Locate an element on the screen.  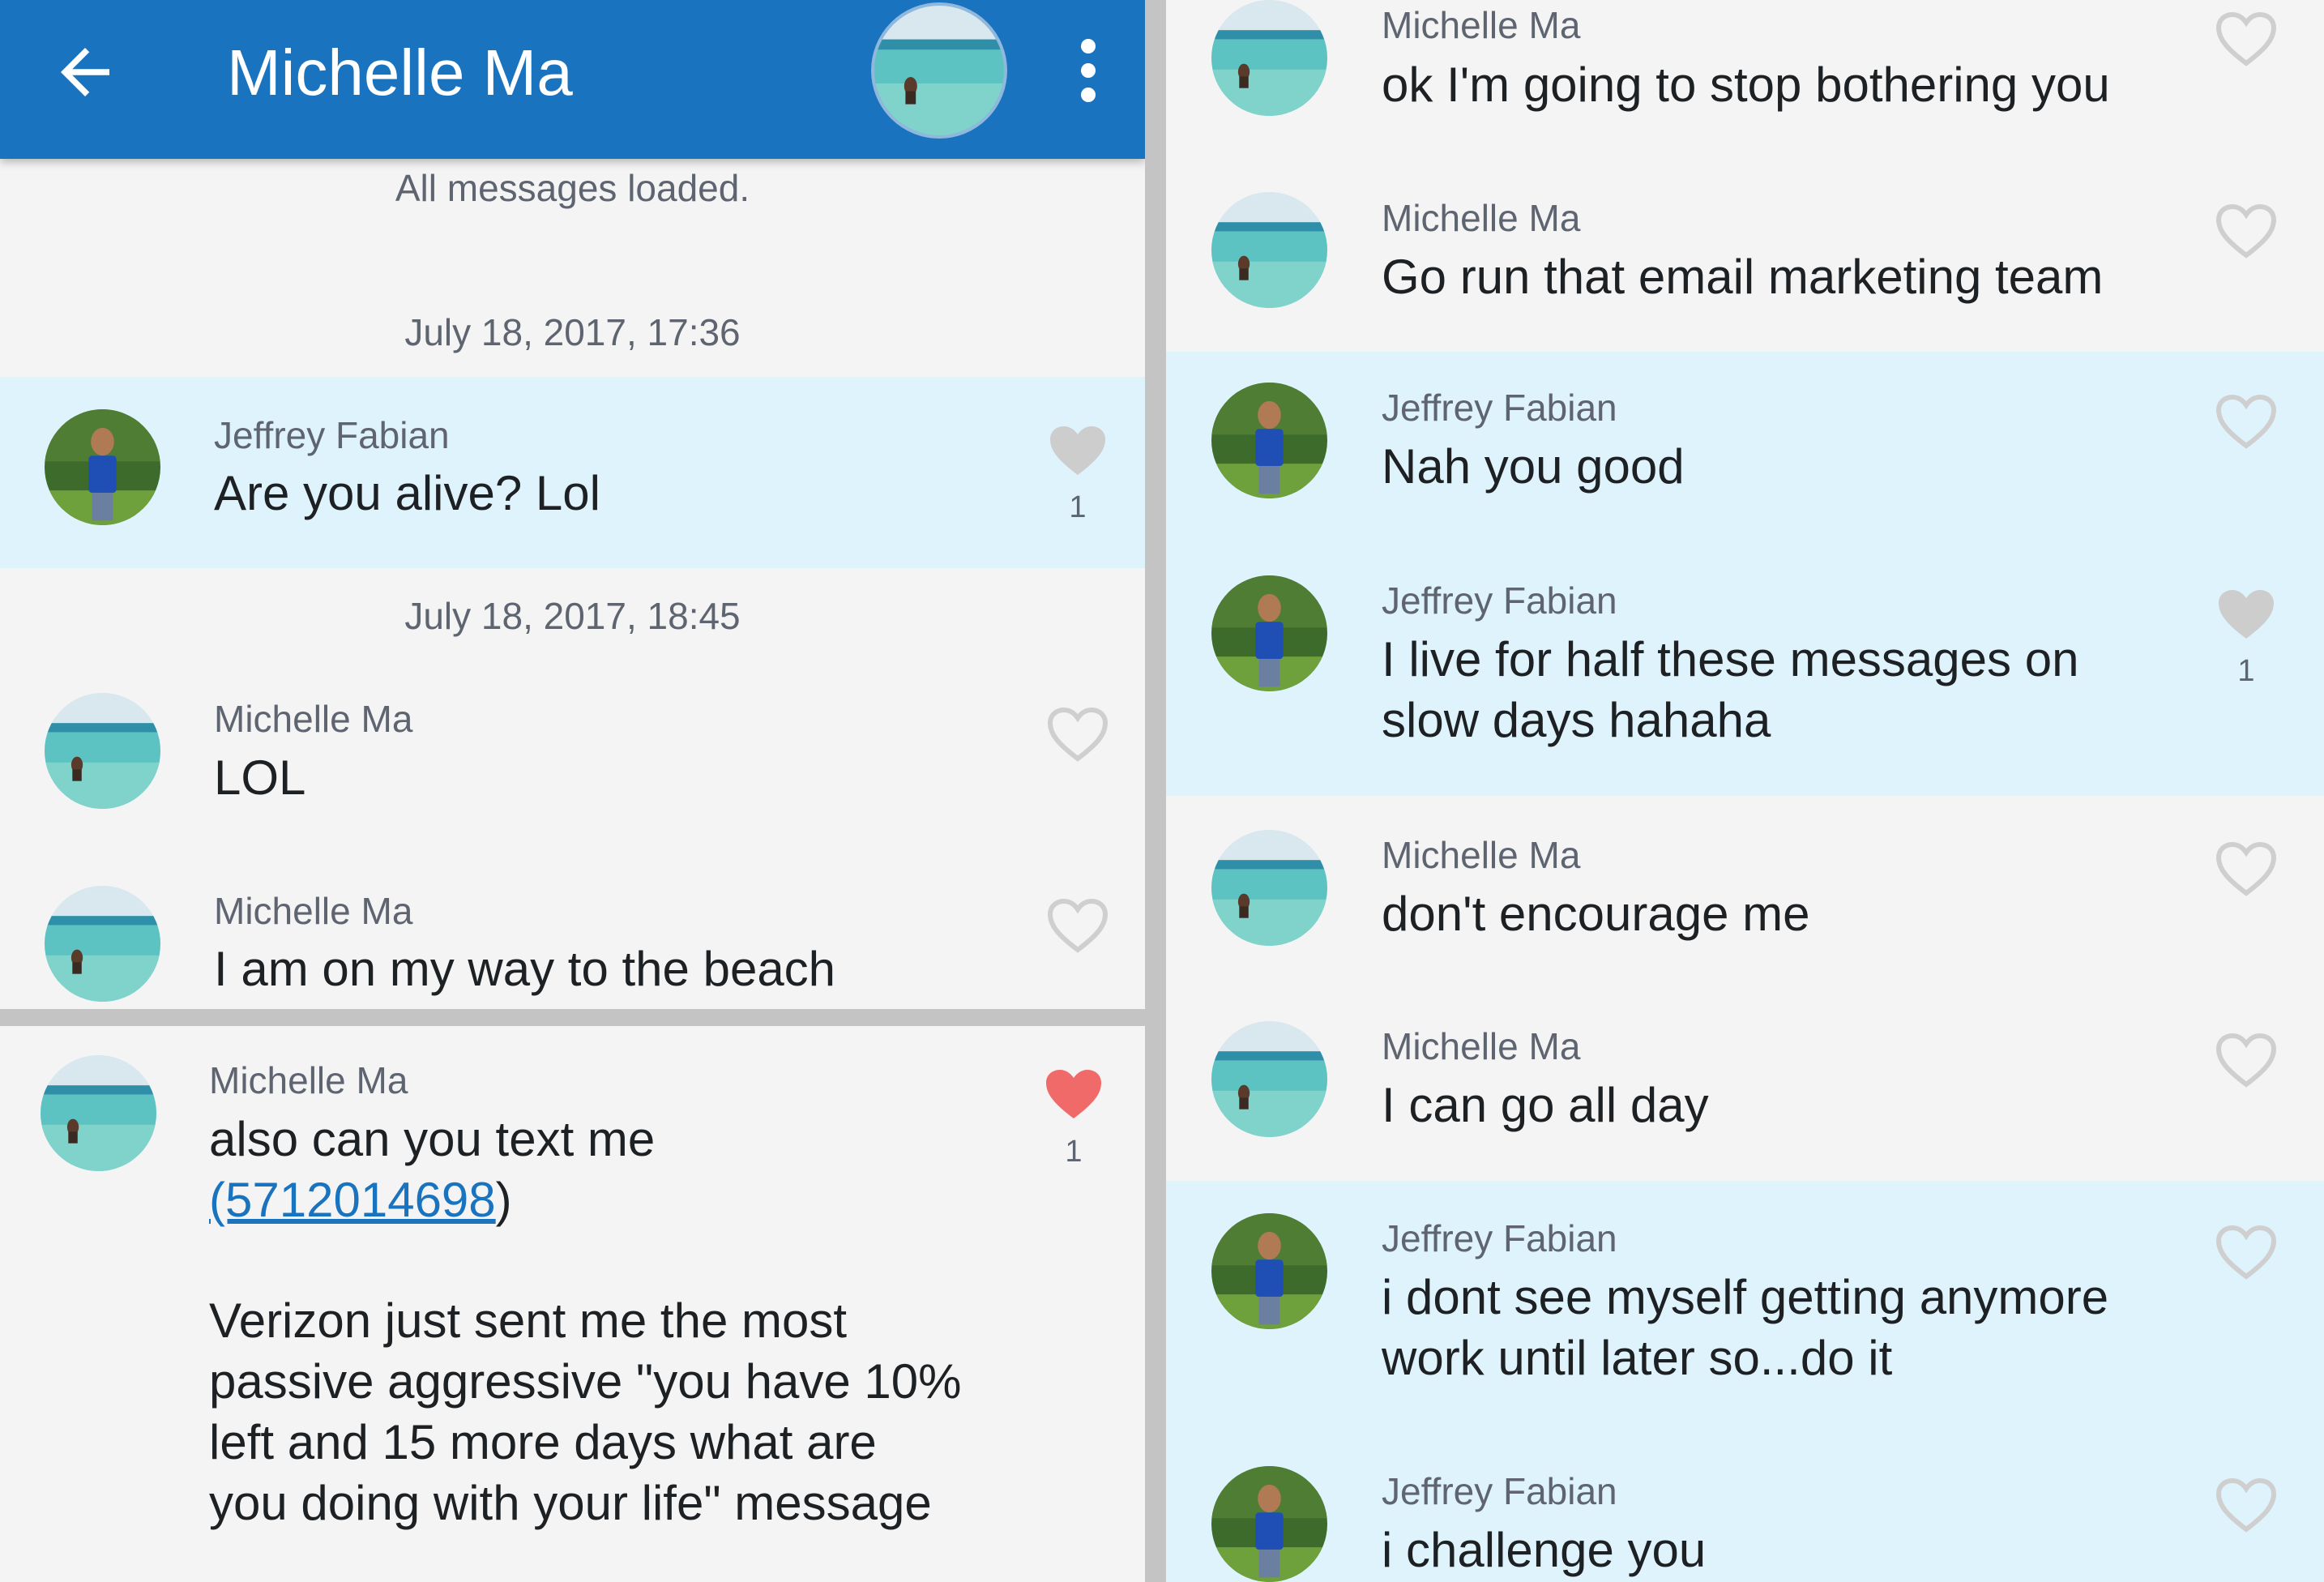
message-text: Nah you good is located at coordinates (1533, 466).